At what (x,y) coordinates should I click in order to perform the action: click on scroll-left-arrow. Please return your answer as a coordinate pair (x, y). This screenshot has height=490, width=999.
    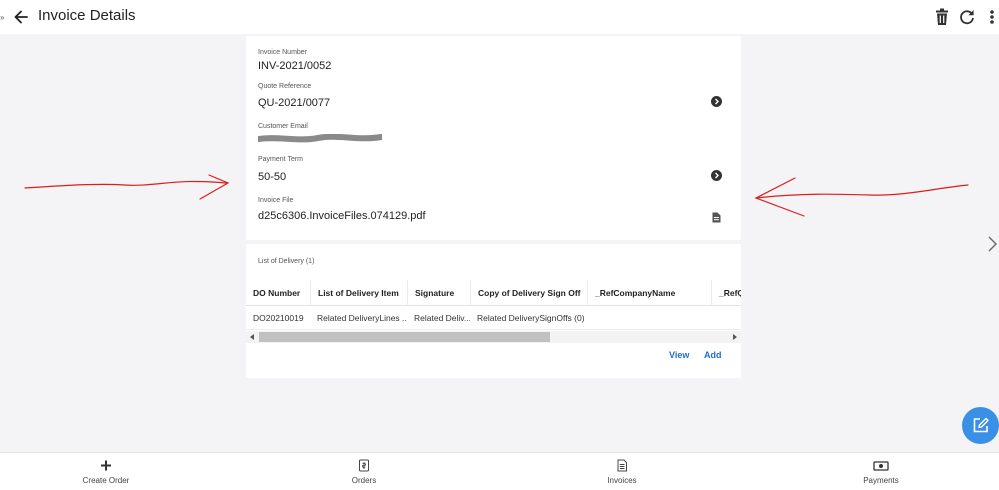
    Looking at the image, I should click on (252, 337).